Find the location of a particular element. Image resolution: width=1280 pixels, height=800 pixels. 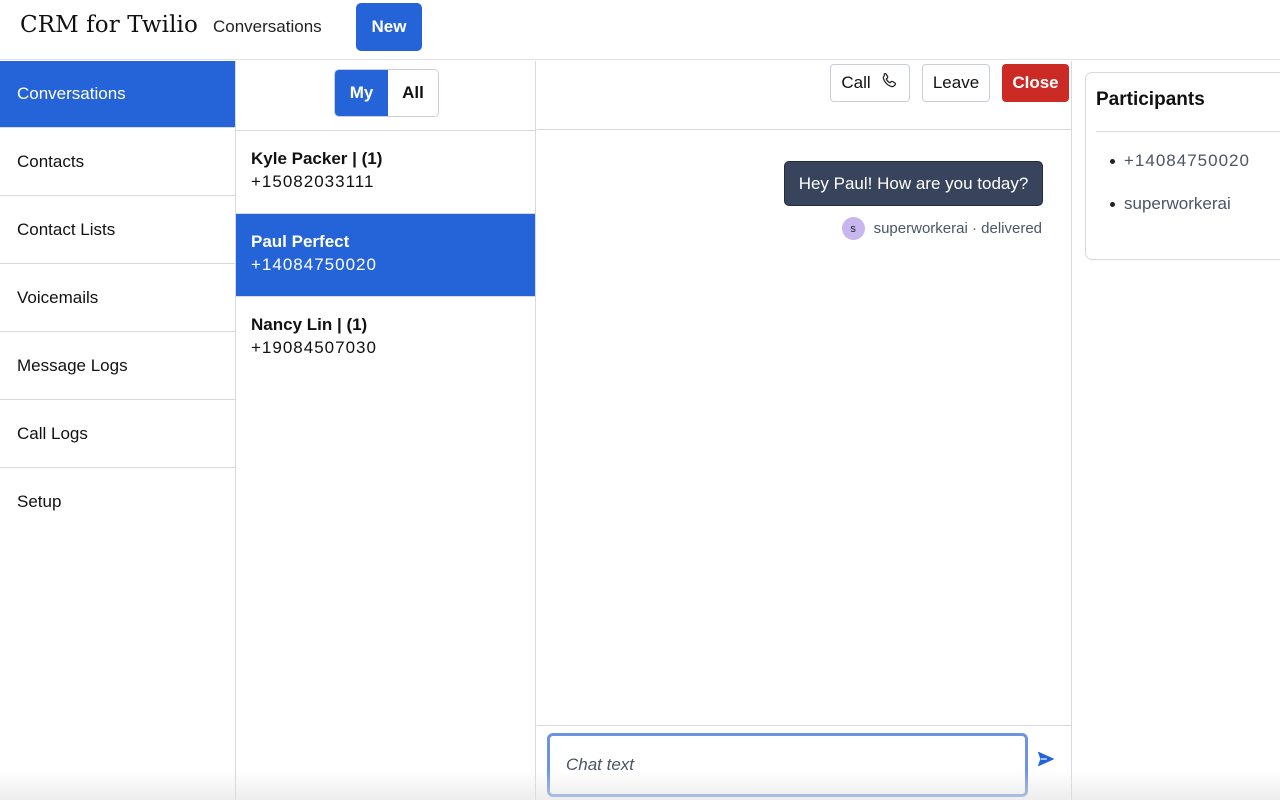

filter-toggle: My All is located at coordinates (386, 93).